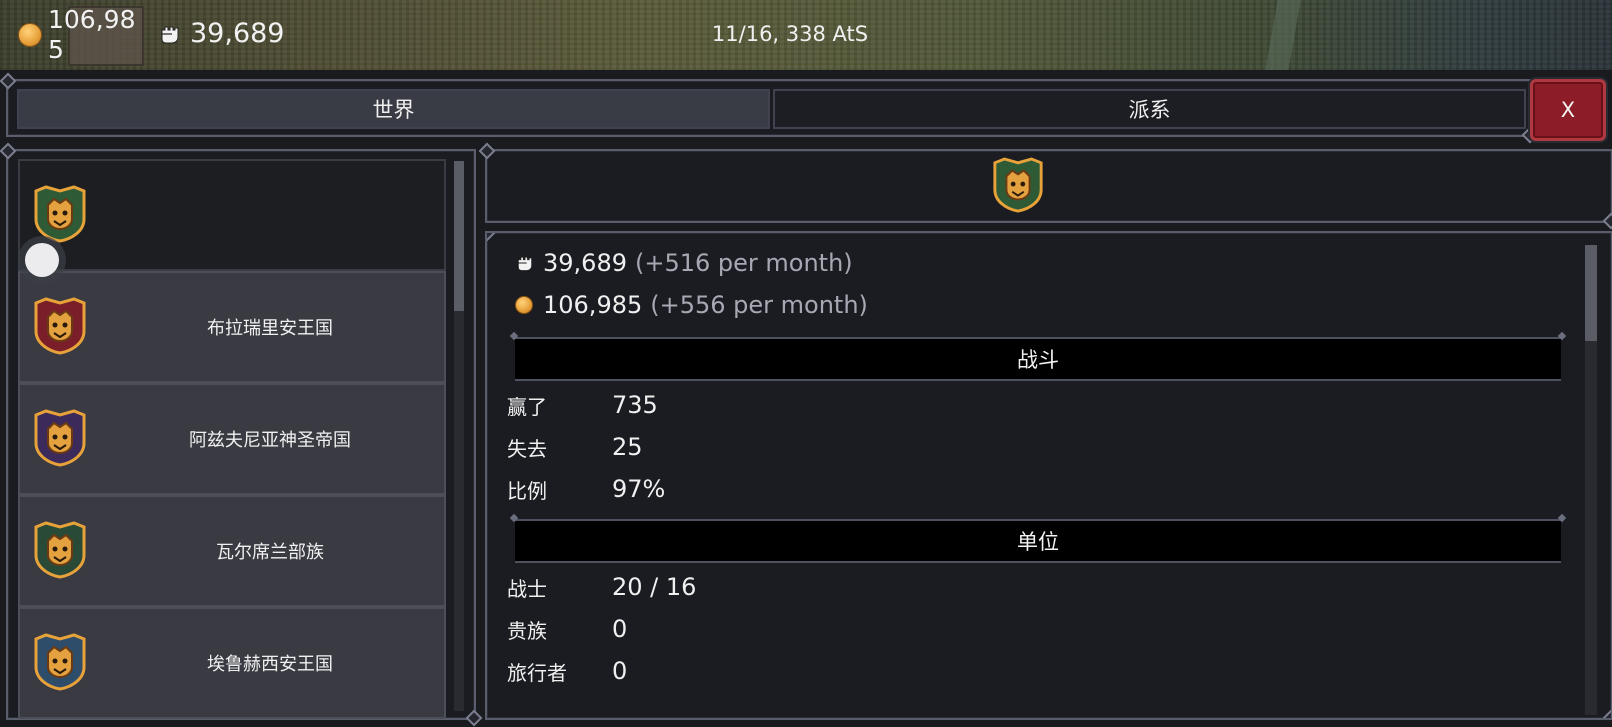  What do you see at coordinates (60, 326) in the screenshot?
I see `red-boar-crest-icon` at bounding box center [60, 326].